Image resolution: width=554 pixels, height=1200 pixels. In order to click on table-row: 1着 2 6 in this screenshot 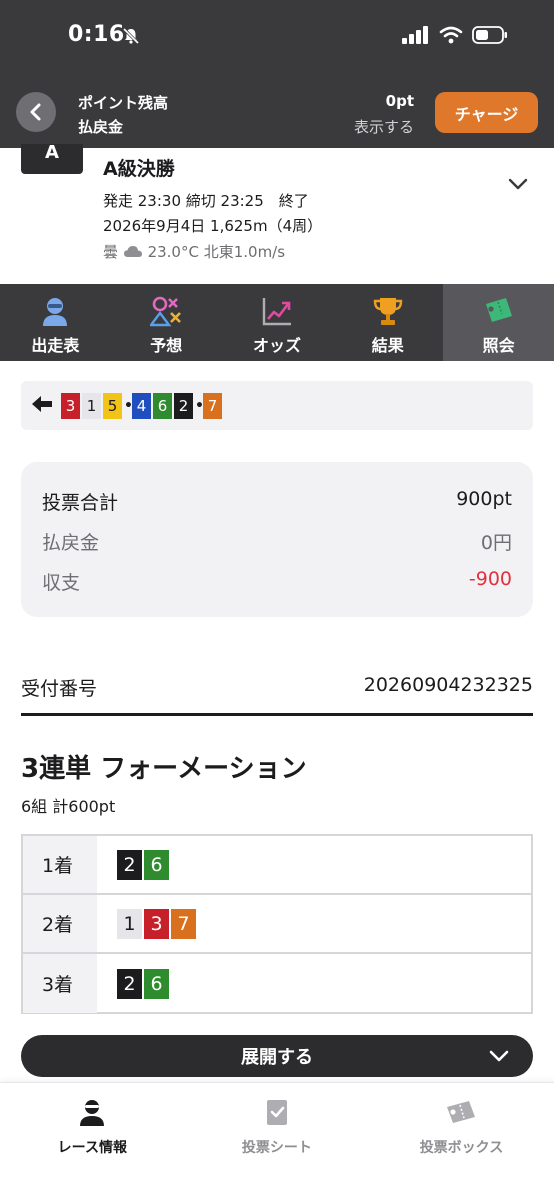, I will do `click(277, 865)`.